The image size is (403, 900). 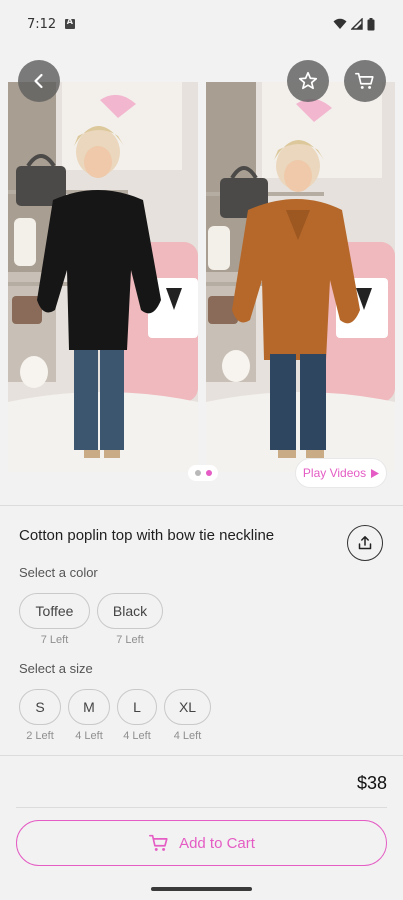 What do you see at coordinates (137, 707) in the screenshot?
I see `size-option-l-pill: L` at bounding box center [137, 707].